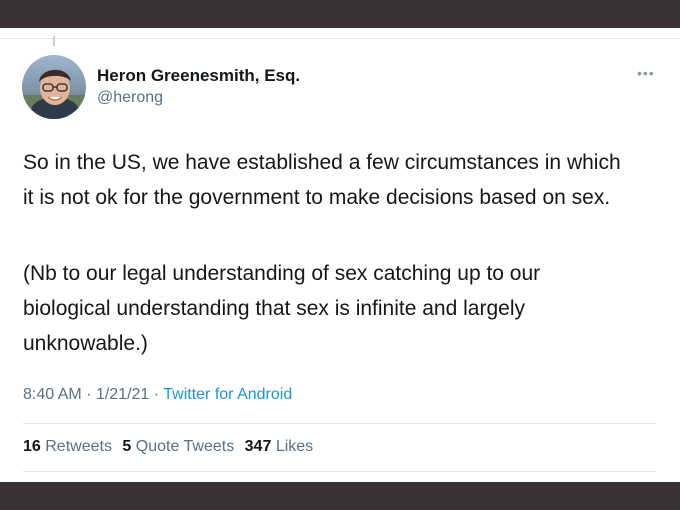 The image size is (680, 510). What do you see at coordinates (32, 446) in the screenshot?
I see `retweets-count: 16` at bounding box center [32, 446].